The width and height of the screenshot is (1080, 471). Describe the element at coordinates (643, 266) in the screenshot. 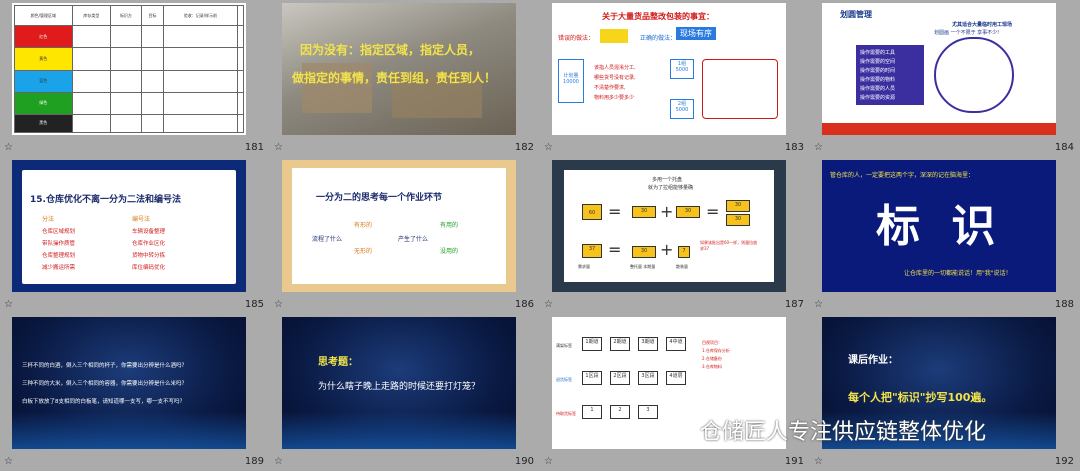

I see `slide-text: 整托量 本期量` at that location.